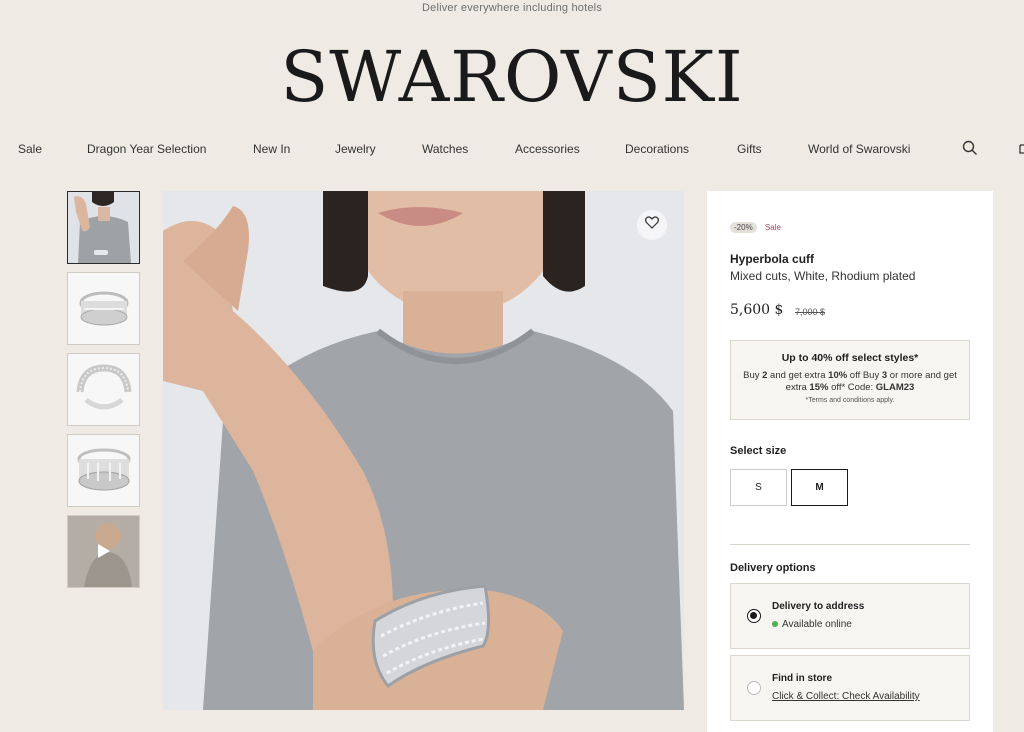 The height and width of the screenshot is (732, 1024). What do you see at coordinates (271, 149) in the screenshot?
I see `nav-item-new-in: New In` at bounding box center [271, 149].